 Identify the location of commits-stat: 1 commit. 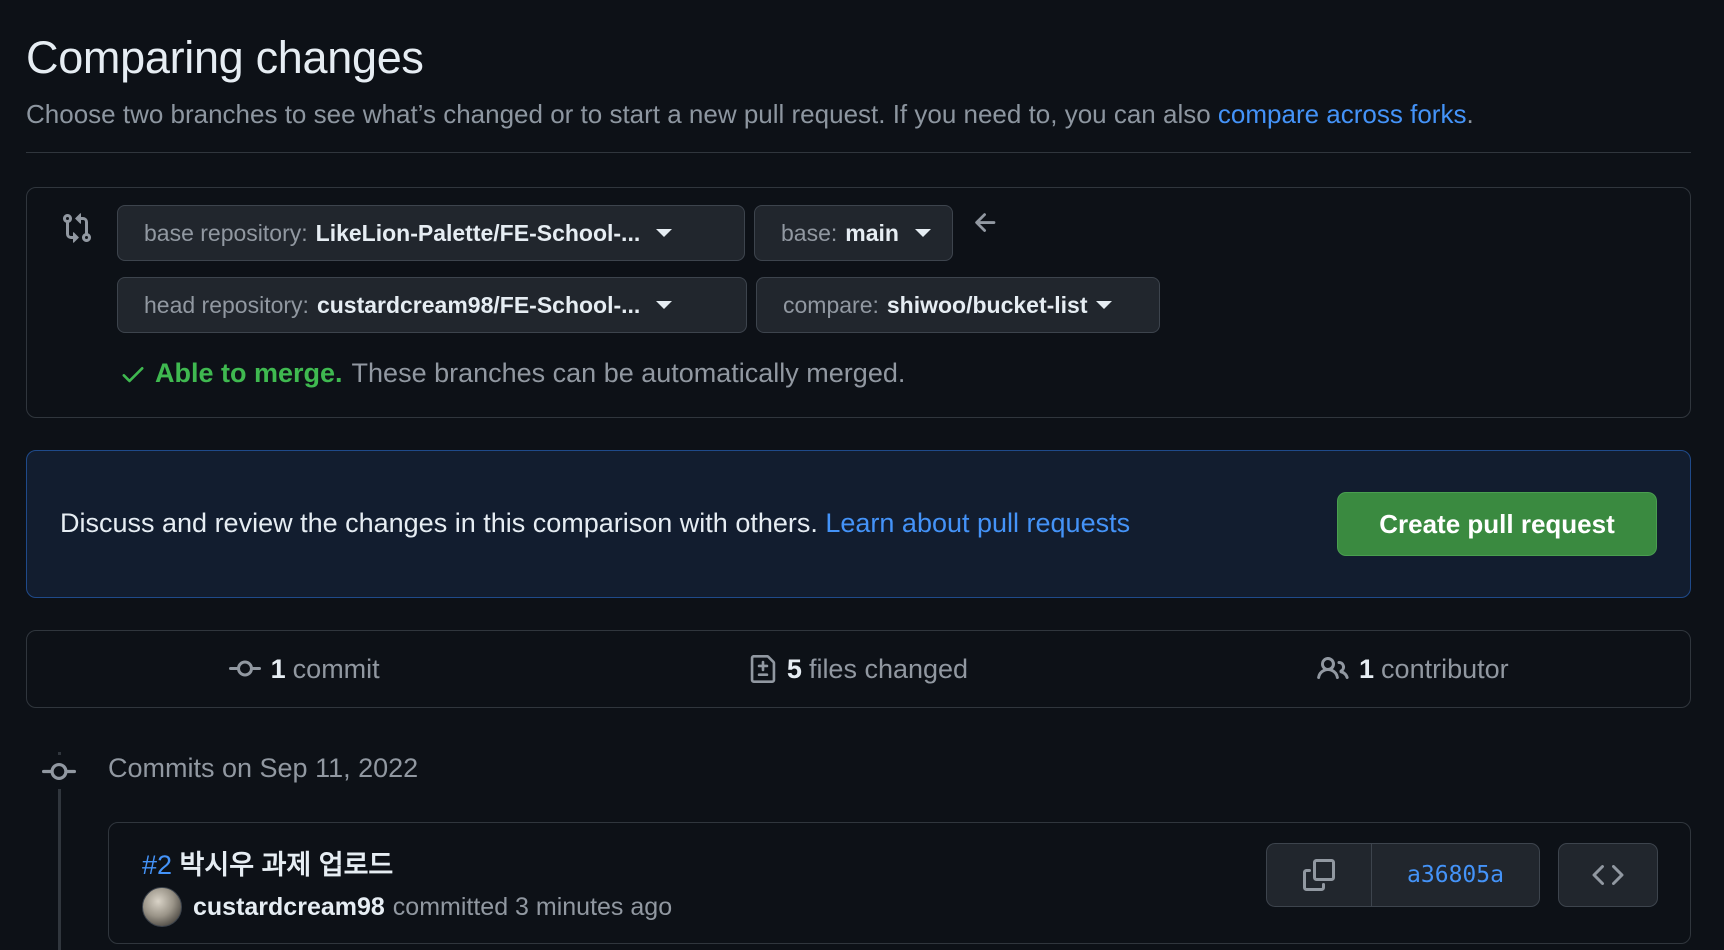
(304, 669).